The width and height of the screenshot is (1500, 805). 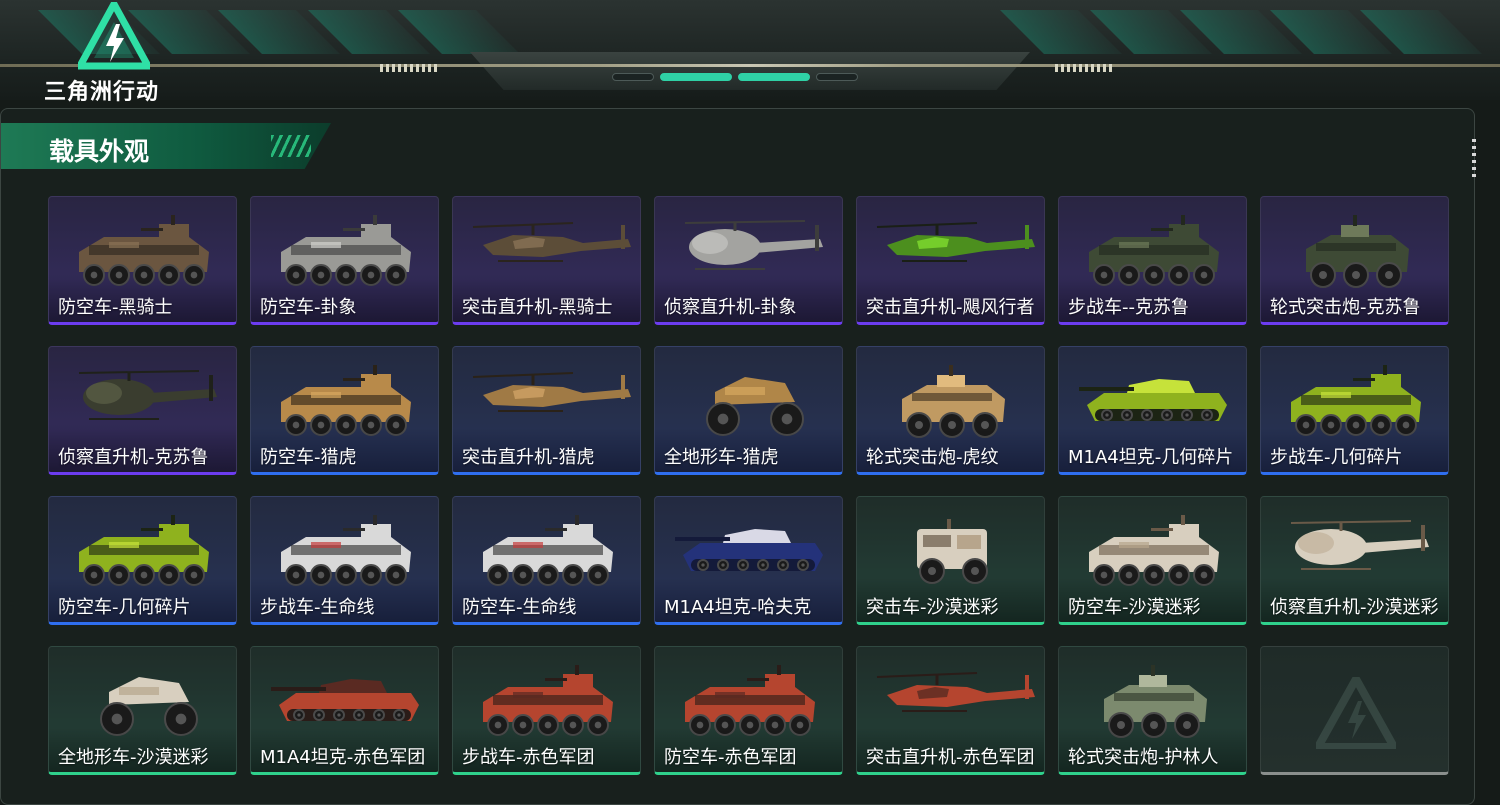 I want to click on skin-name: 全地形车-猎虎, so click(x=721, y=457).